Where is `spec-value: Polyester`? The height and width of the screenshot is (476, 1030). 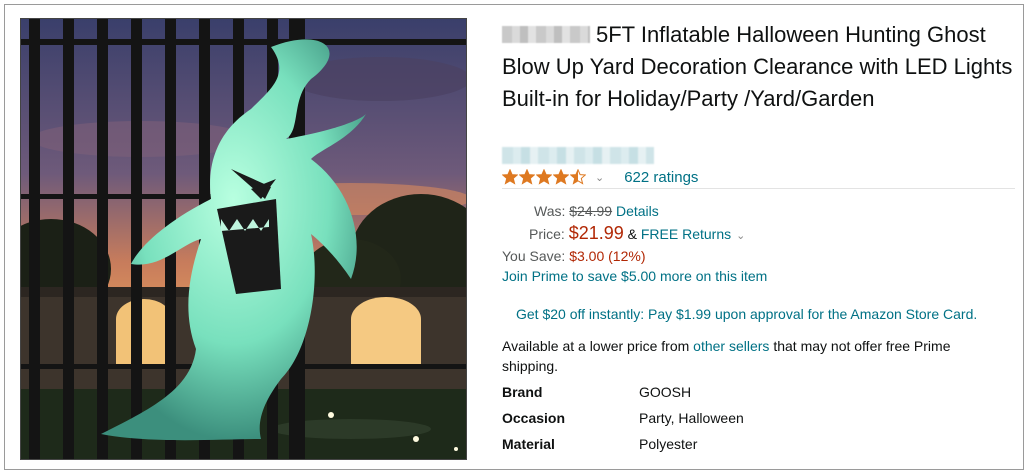
spec-value: Polyester is located at coordinates (668, 444).